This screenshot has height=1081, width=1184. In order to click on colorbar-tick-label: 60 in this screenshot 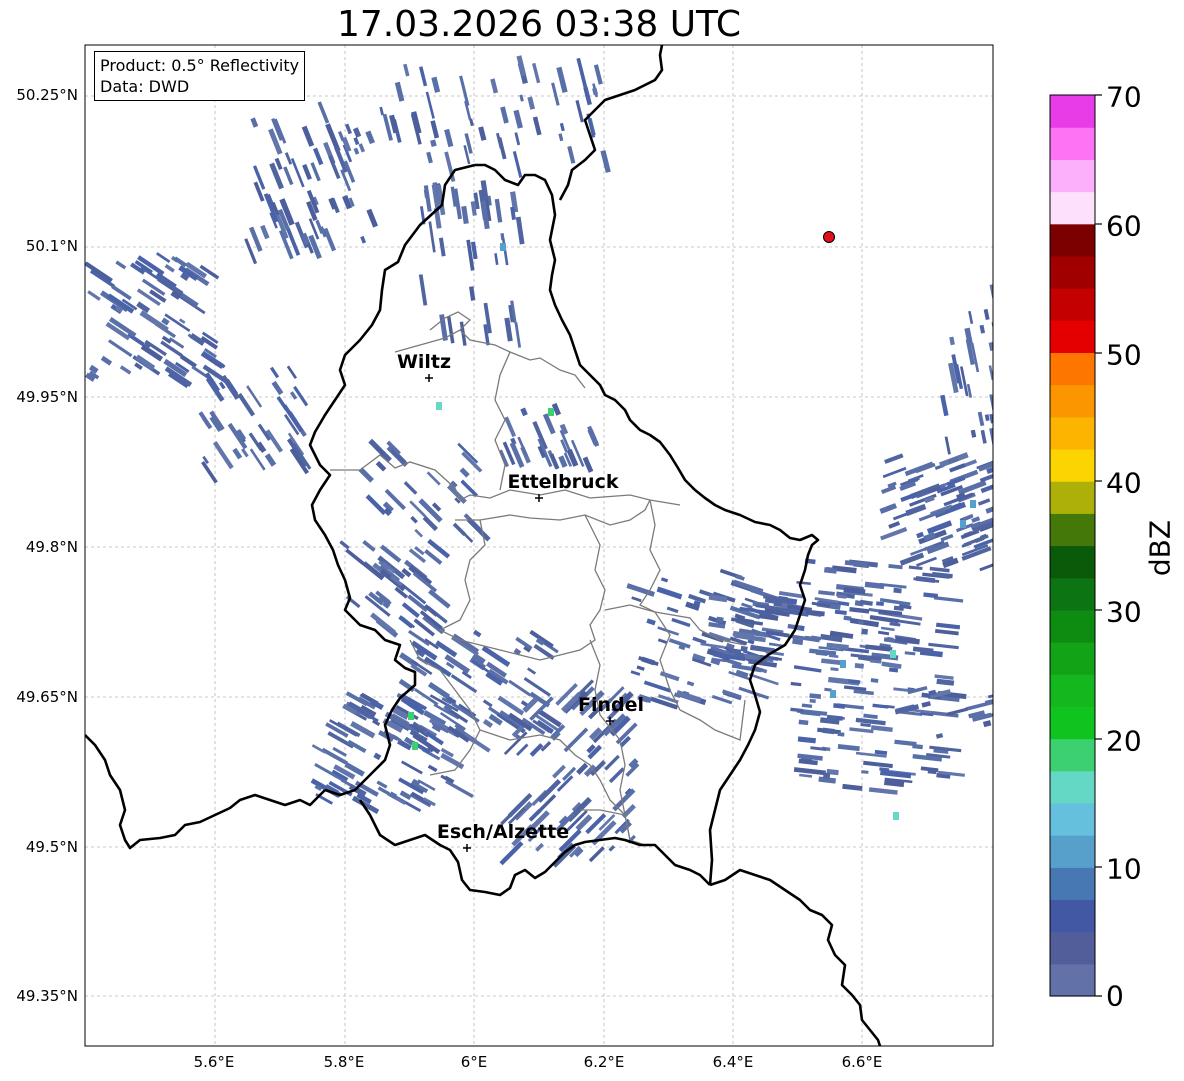, I will do `click(1124, 226)`.